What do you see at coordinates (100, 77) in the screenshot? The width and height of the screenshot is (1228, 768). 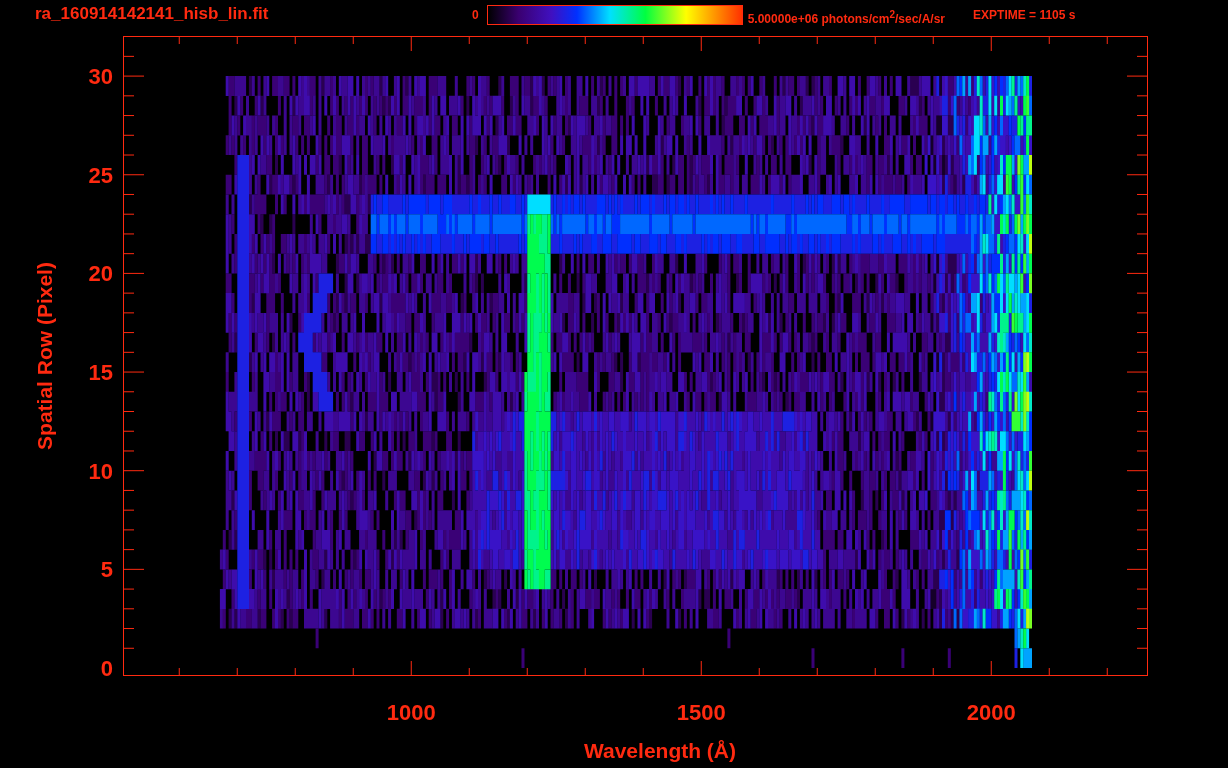 I see `y-tick-label: 30` at bounding box center [100, 77].